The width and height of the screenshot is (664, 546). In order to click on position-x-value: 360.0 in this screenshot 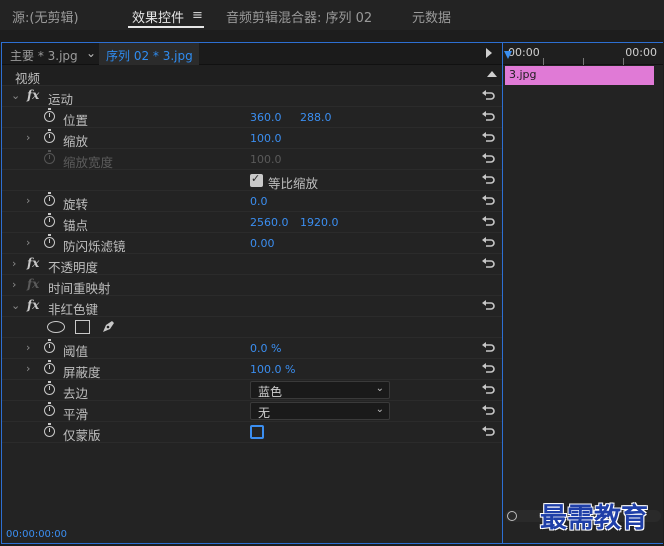, I will do `click(266, 117)`.